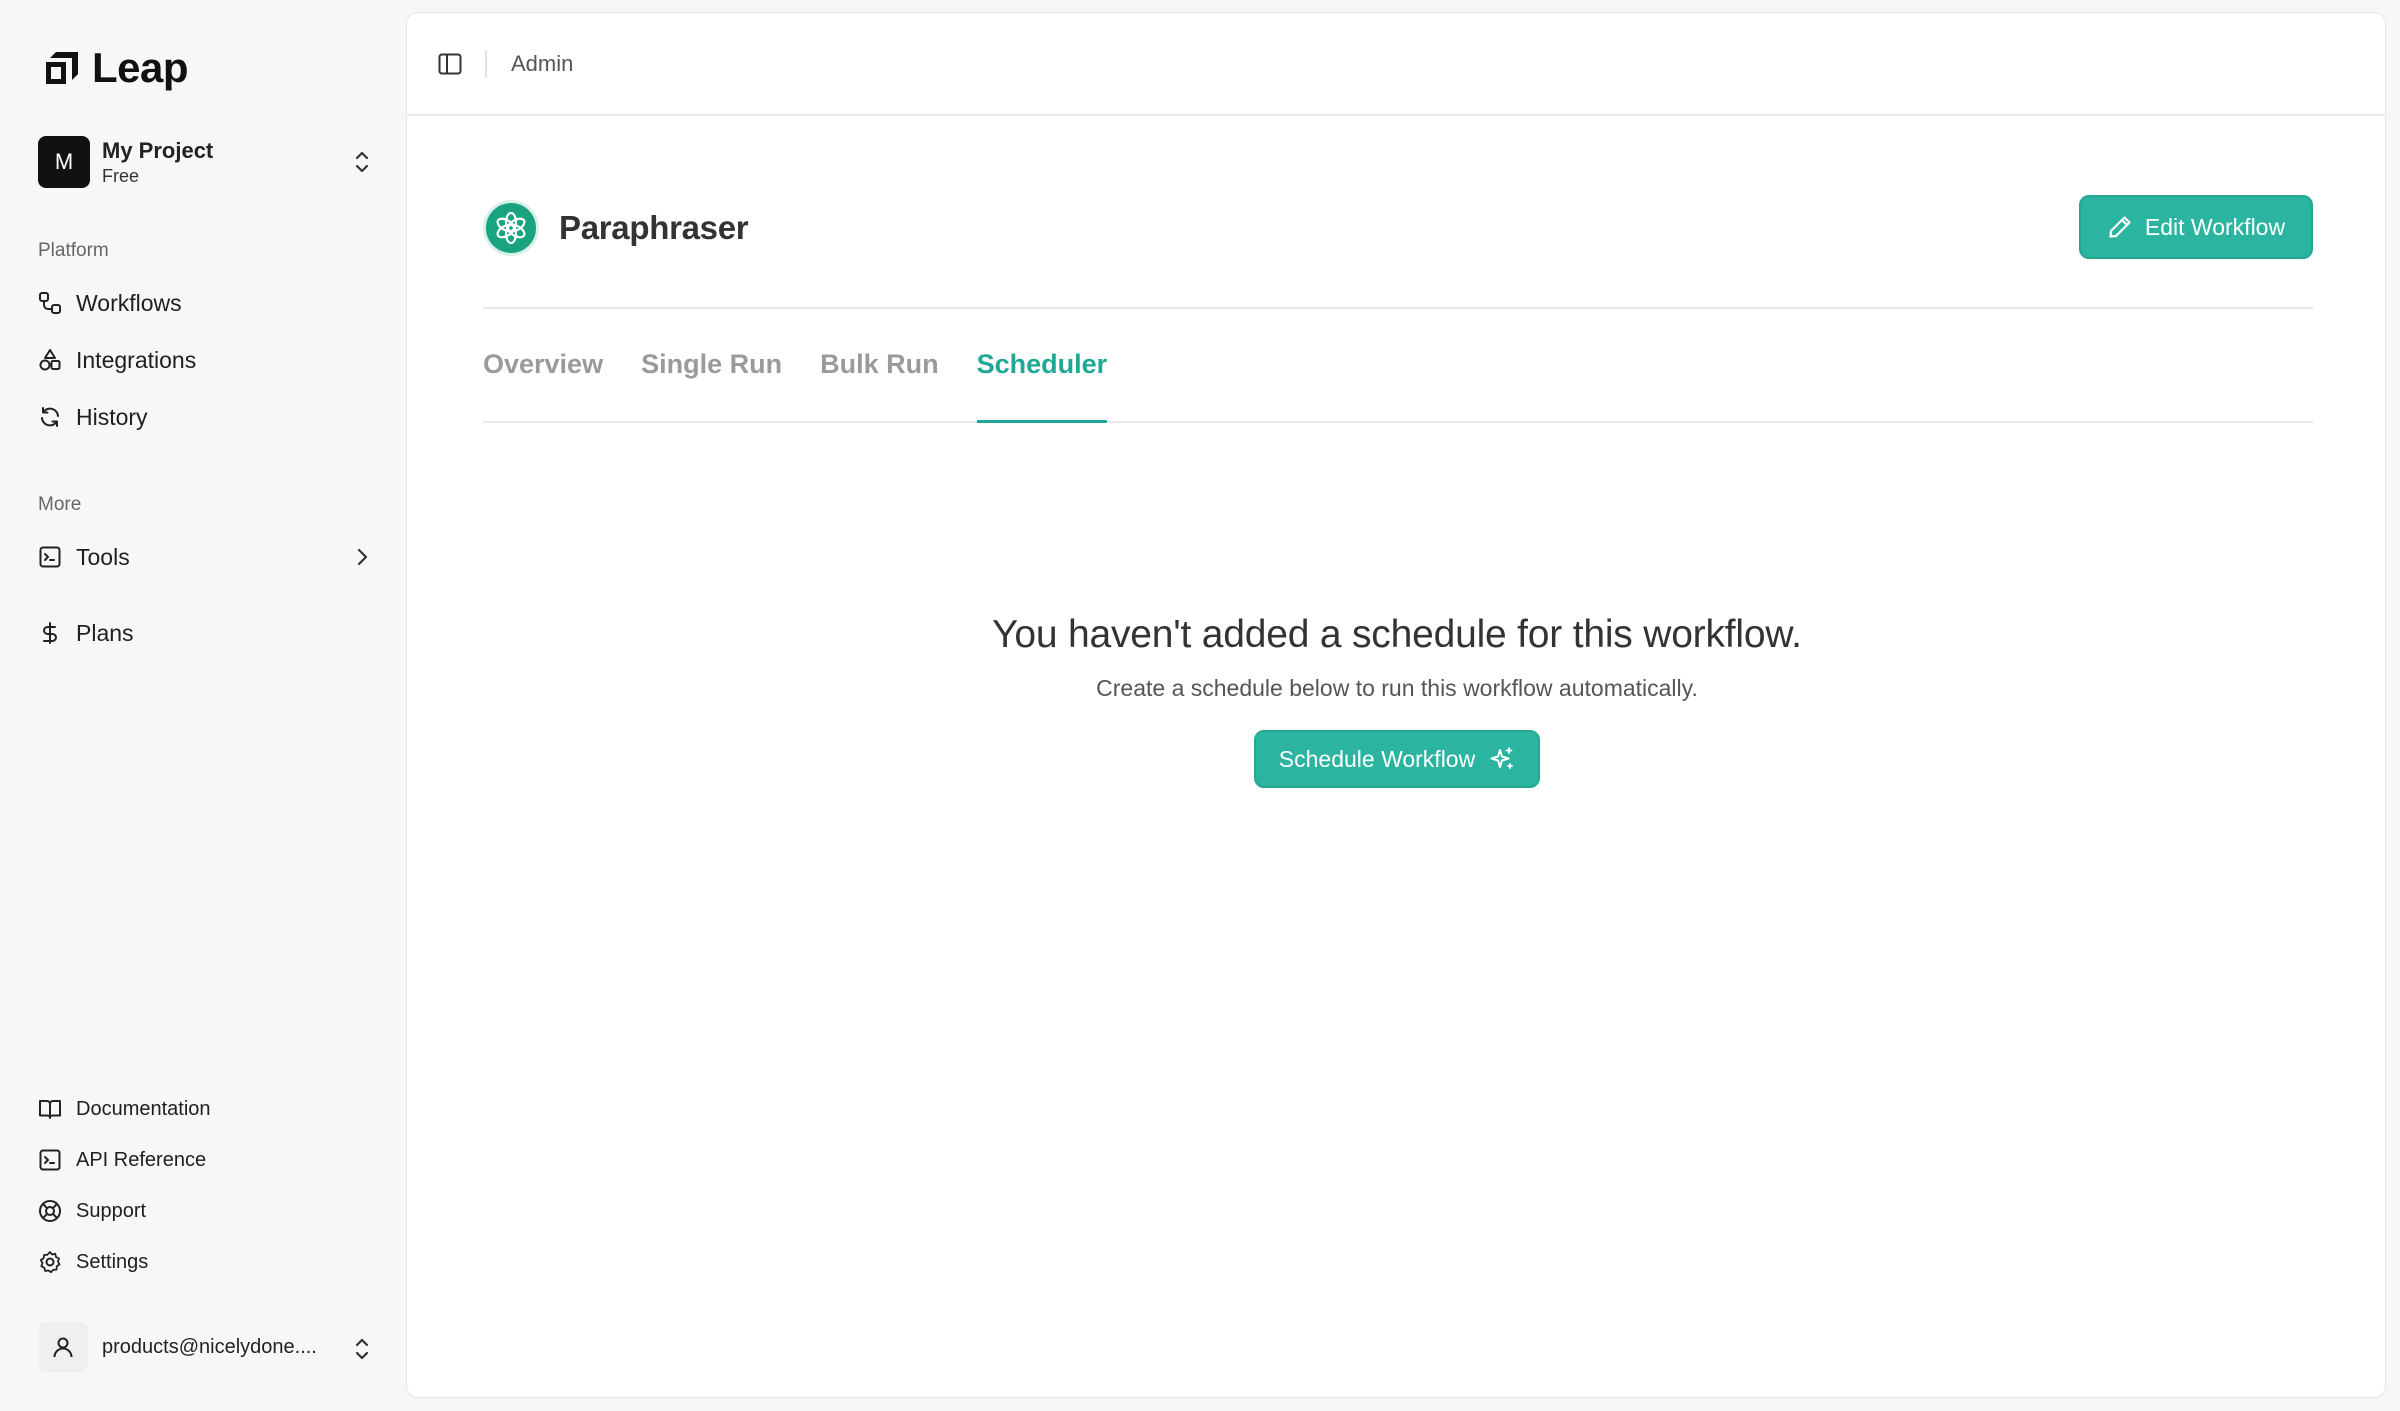  I want to click on project-switcher: M My Project Free, so click(205, 162).